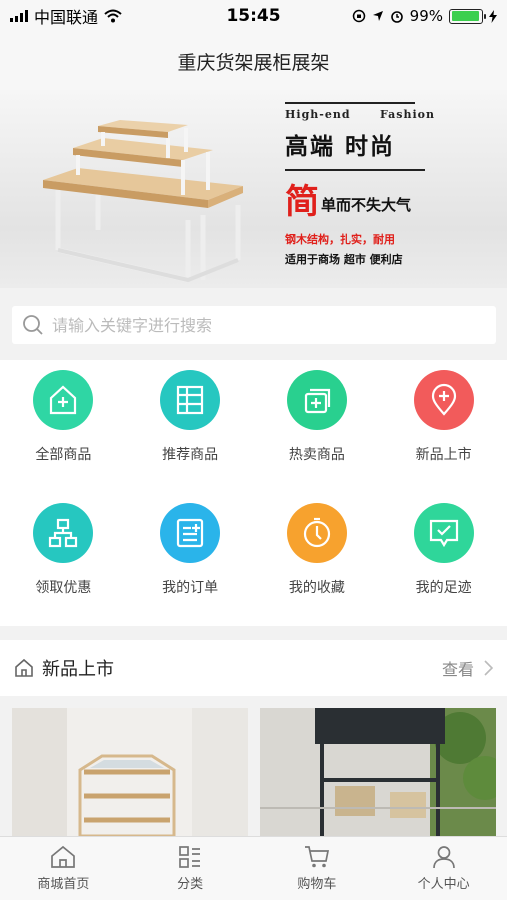  What do you see at coordinates (190, 400) in the screenshot?
I see `shelf-icon` at bounding box center [190, 400].